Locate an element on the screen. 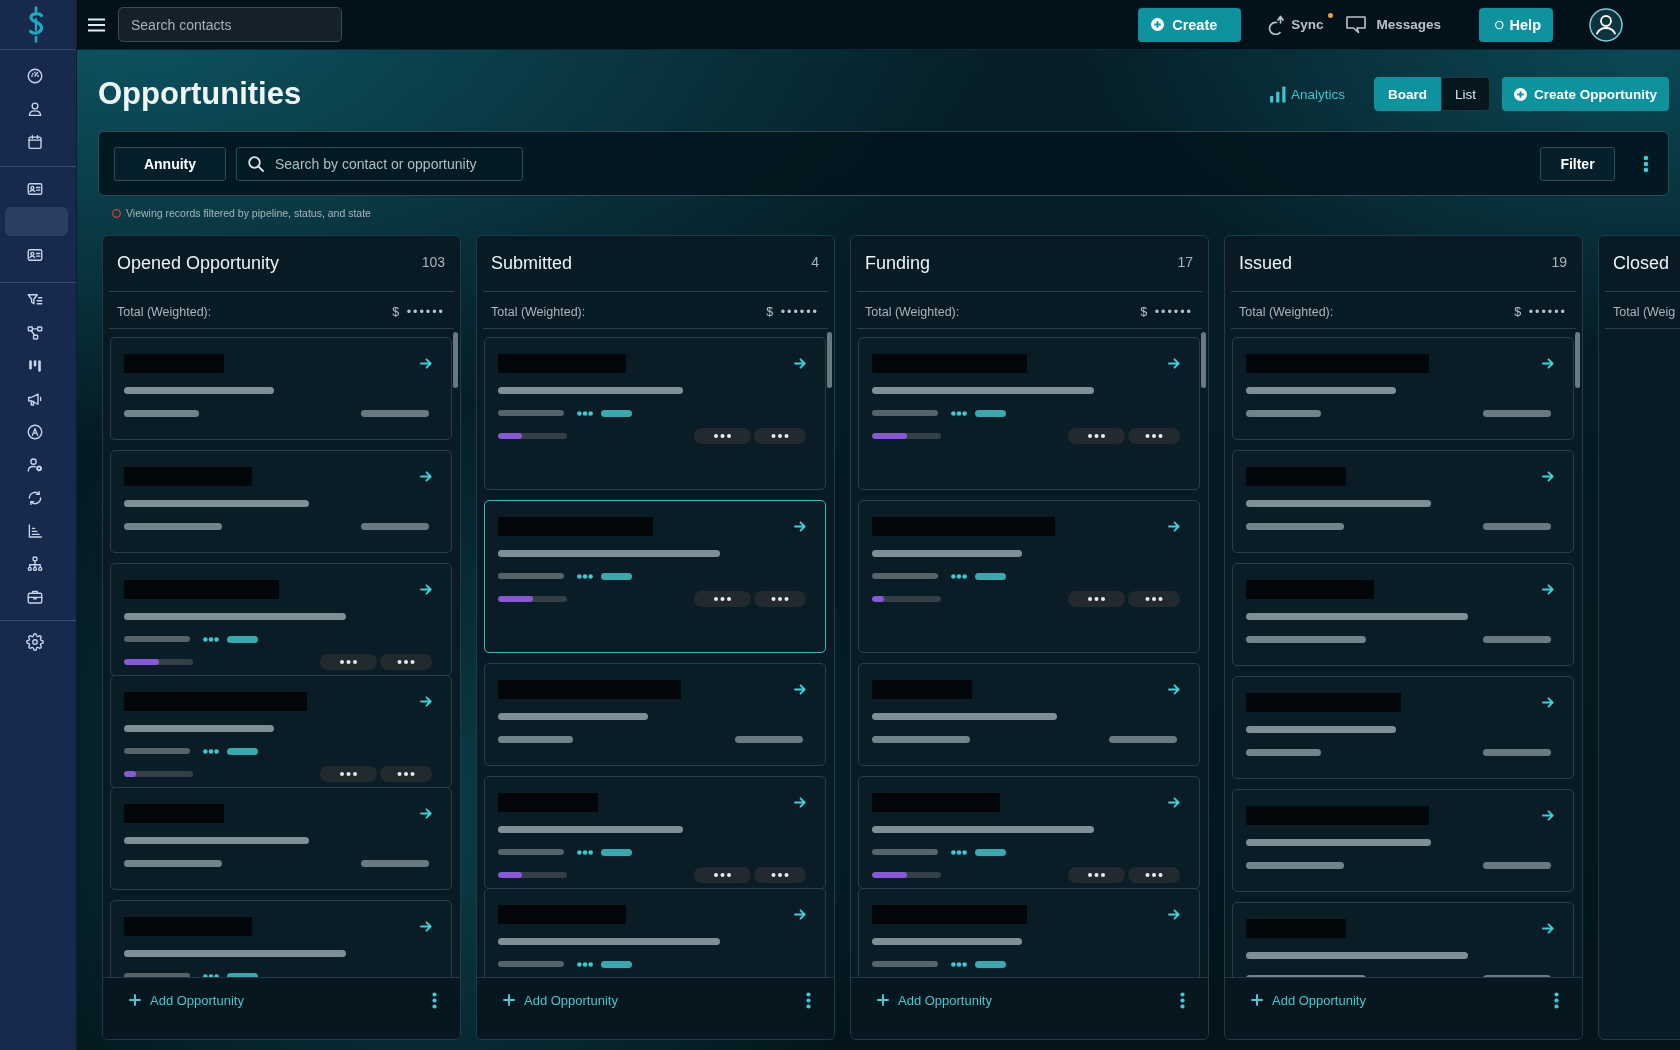 This screenshot has height=1050, width=1680. dots-icon is located at coordinates (585, 964).